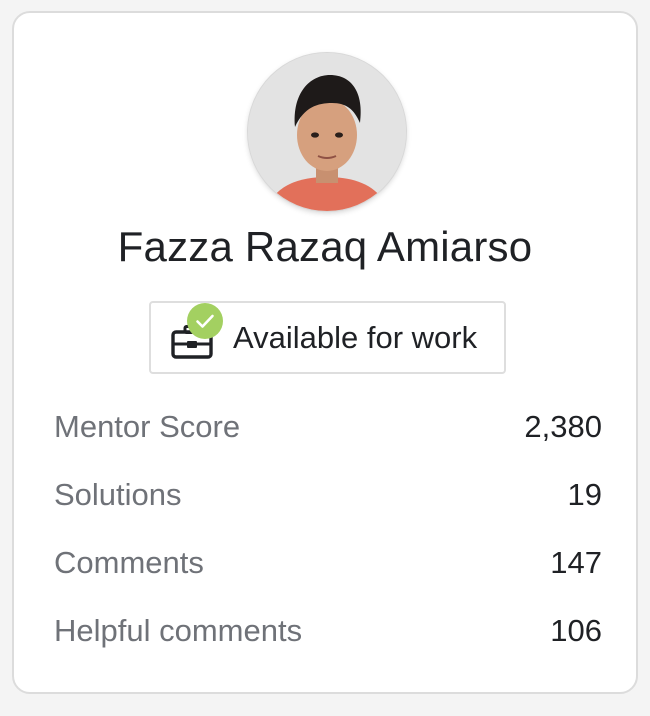 The image size is (650, 716). Describe the element at coordinates (576, 630) in the screenshot. I see `stat-value: 106` at that location.